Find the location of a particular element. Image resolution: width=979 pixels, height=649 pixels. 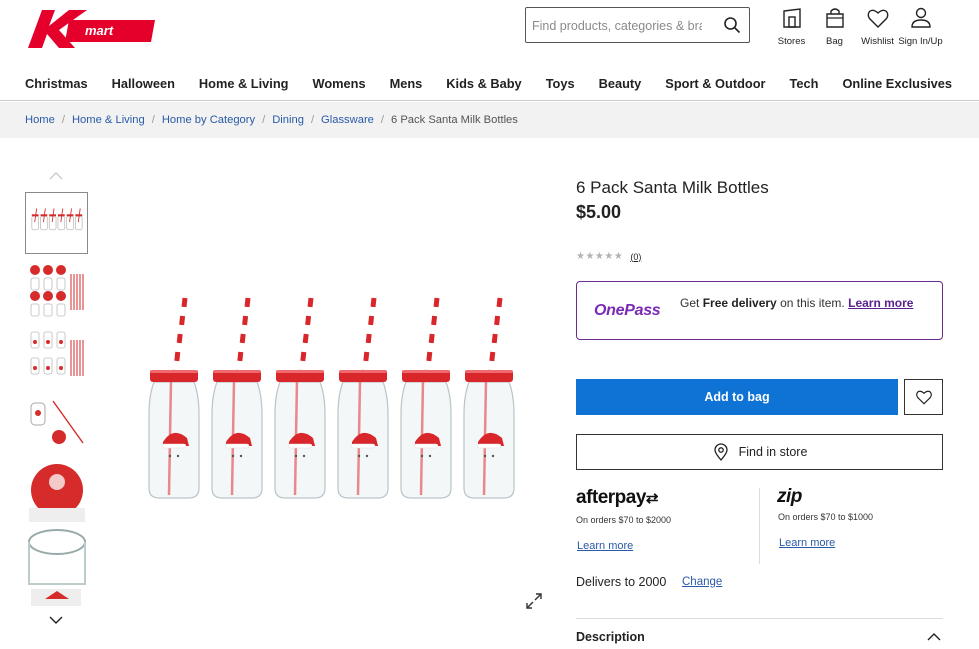

description-toggle: Description is located at coordinates (610, 637).